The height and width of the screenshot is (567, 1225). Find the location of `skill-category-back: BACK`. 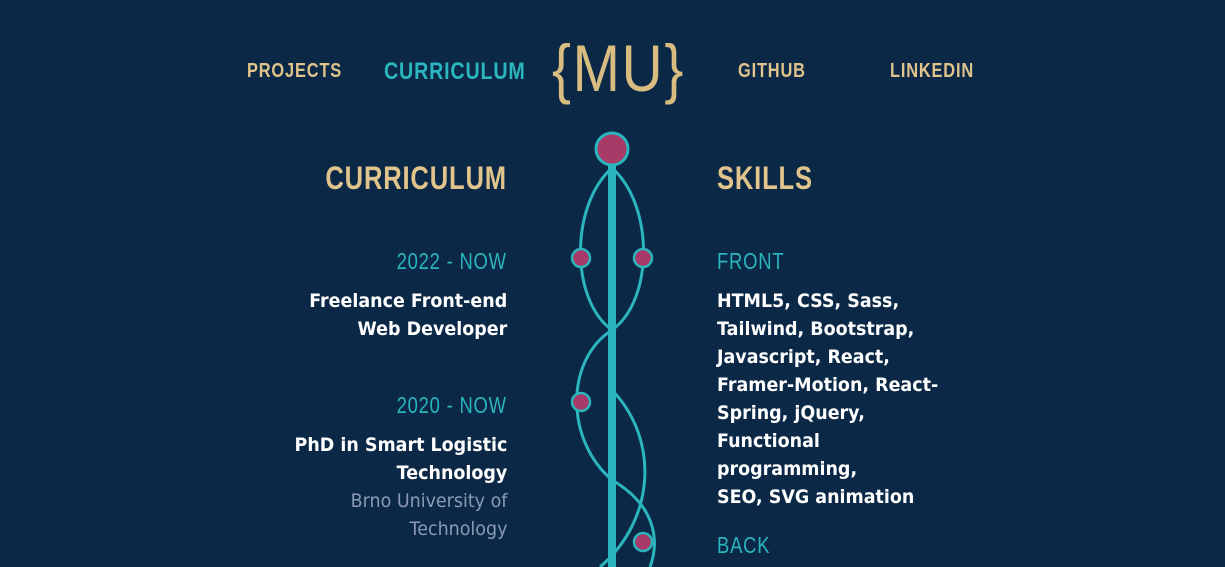

skill-category-back: BACK is located at coordinates (744, 545).